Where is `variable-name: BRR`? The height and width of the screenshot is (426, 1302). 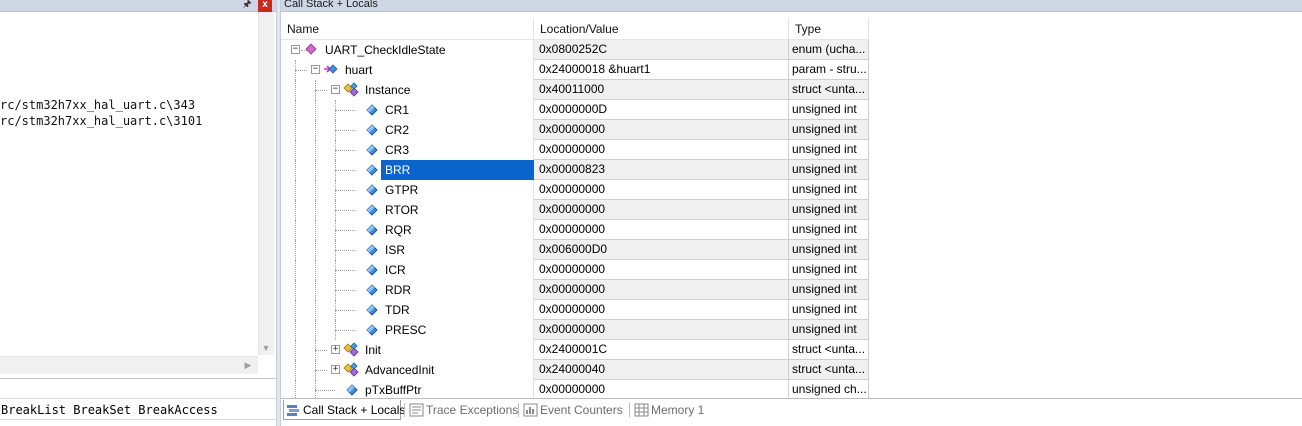 variable-name: BRR is located at coordinates (457, 170).